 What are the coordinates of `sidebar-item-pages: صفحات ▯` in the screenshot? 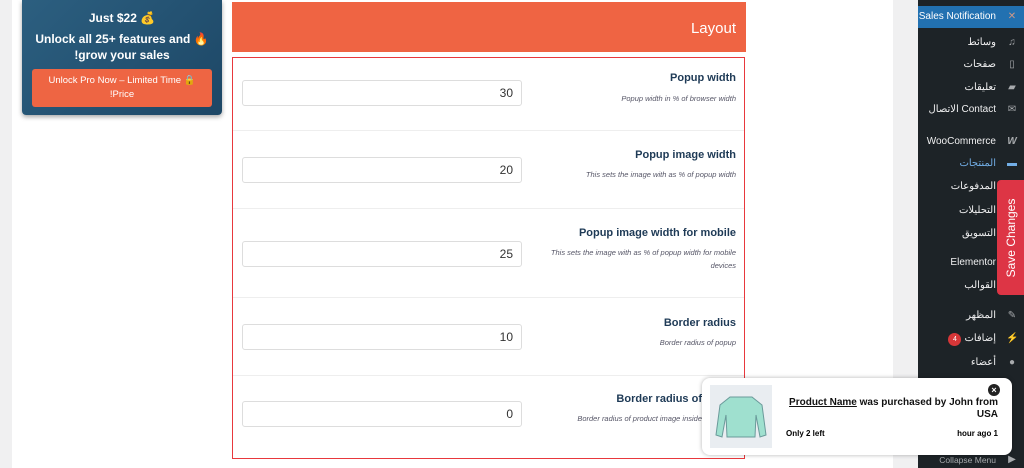 It's located at (971, 65).